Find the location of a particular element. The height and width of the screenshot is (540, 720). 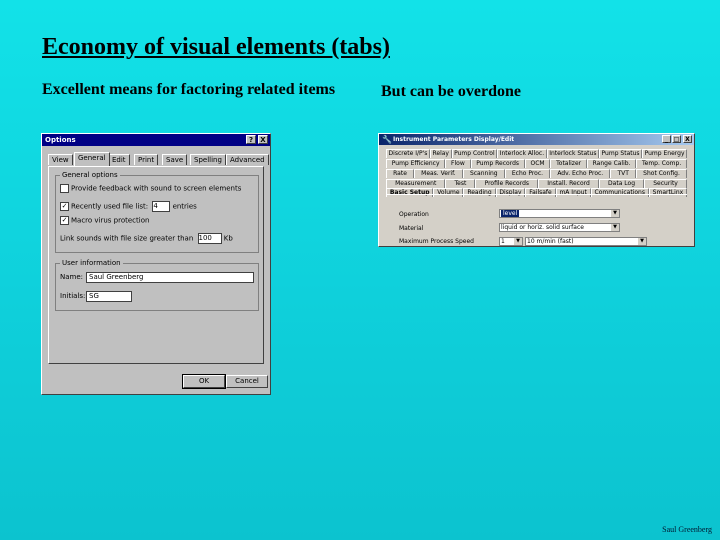

maximize-button: □ is located at coordinates (676, 139).